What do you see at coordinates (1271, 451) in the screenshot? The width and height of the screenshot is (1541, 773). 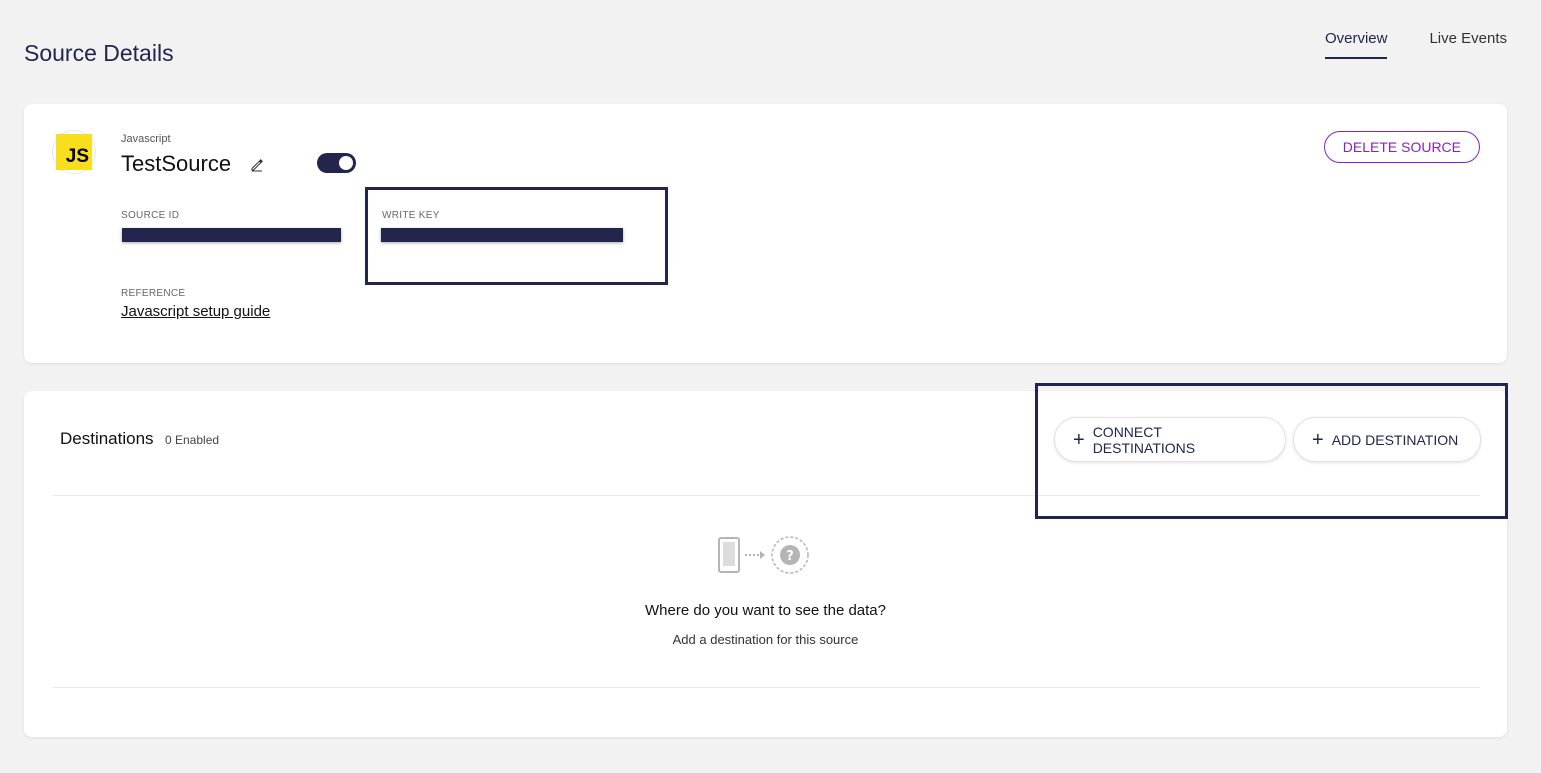 I see `destination-buttons-highlight` at bounding box center [1271, 451].